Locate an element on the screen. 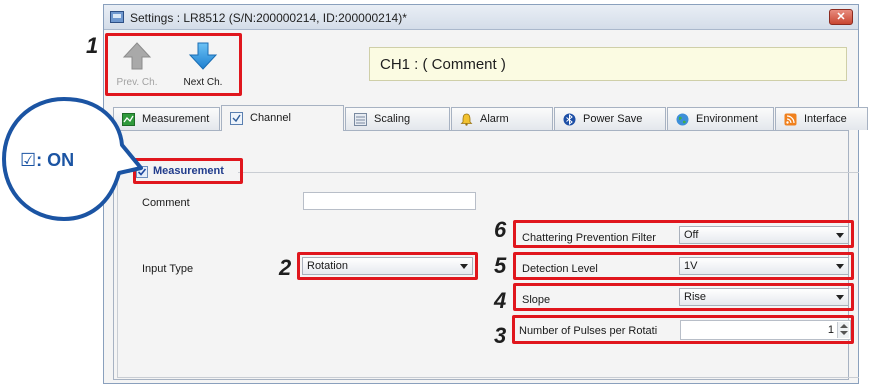  input-type-label: Input Type is located at coordinates (168, 269).